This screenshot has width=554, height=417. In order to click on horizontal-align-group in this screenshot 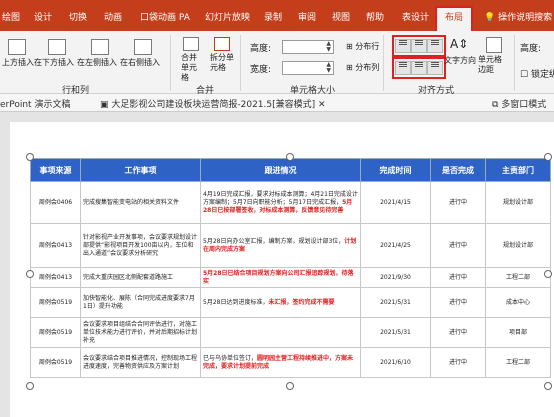, I will do `click(419, 46)`.